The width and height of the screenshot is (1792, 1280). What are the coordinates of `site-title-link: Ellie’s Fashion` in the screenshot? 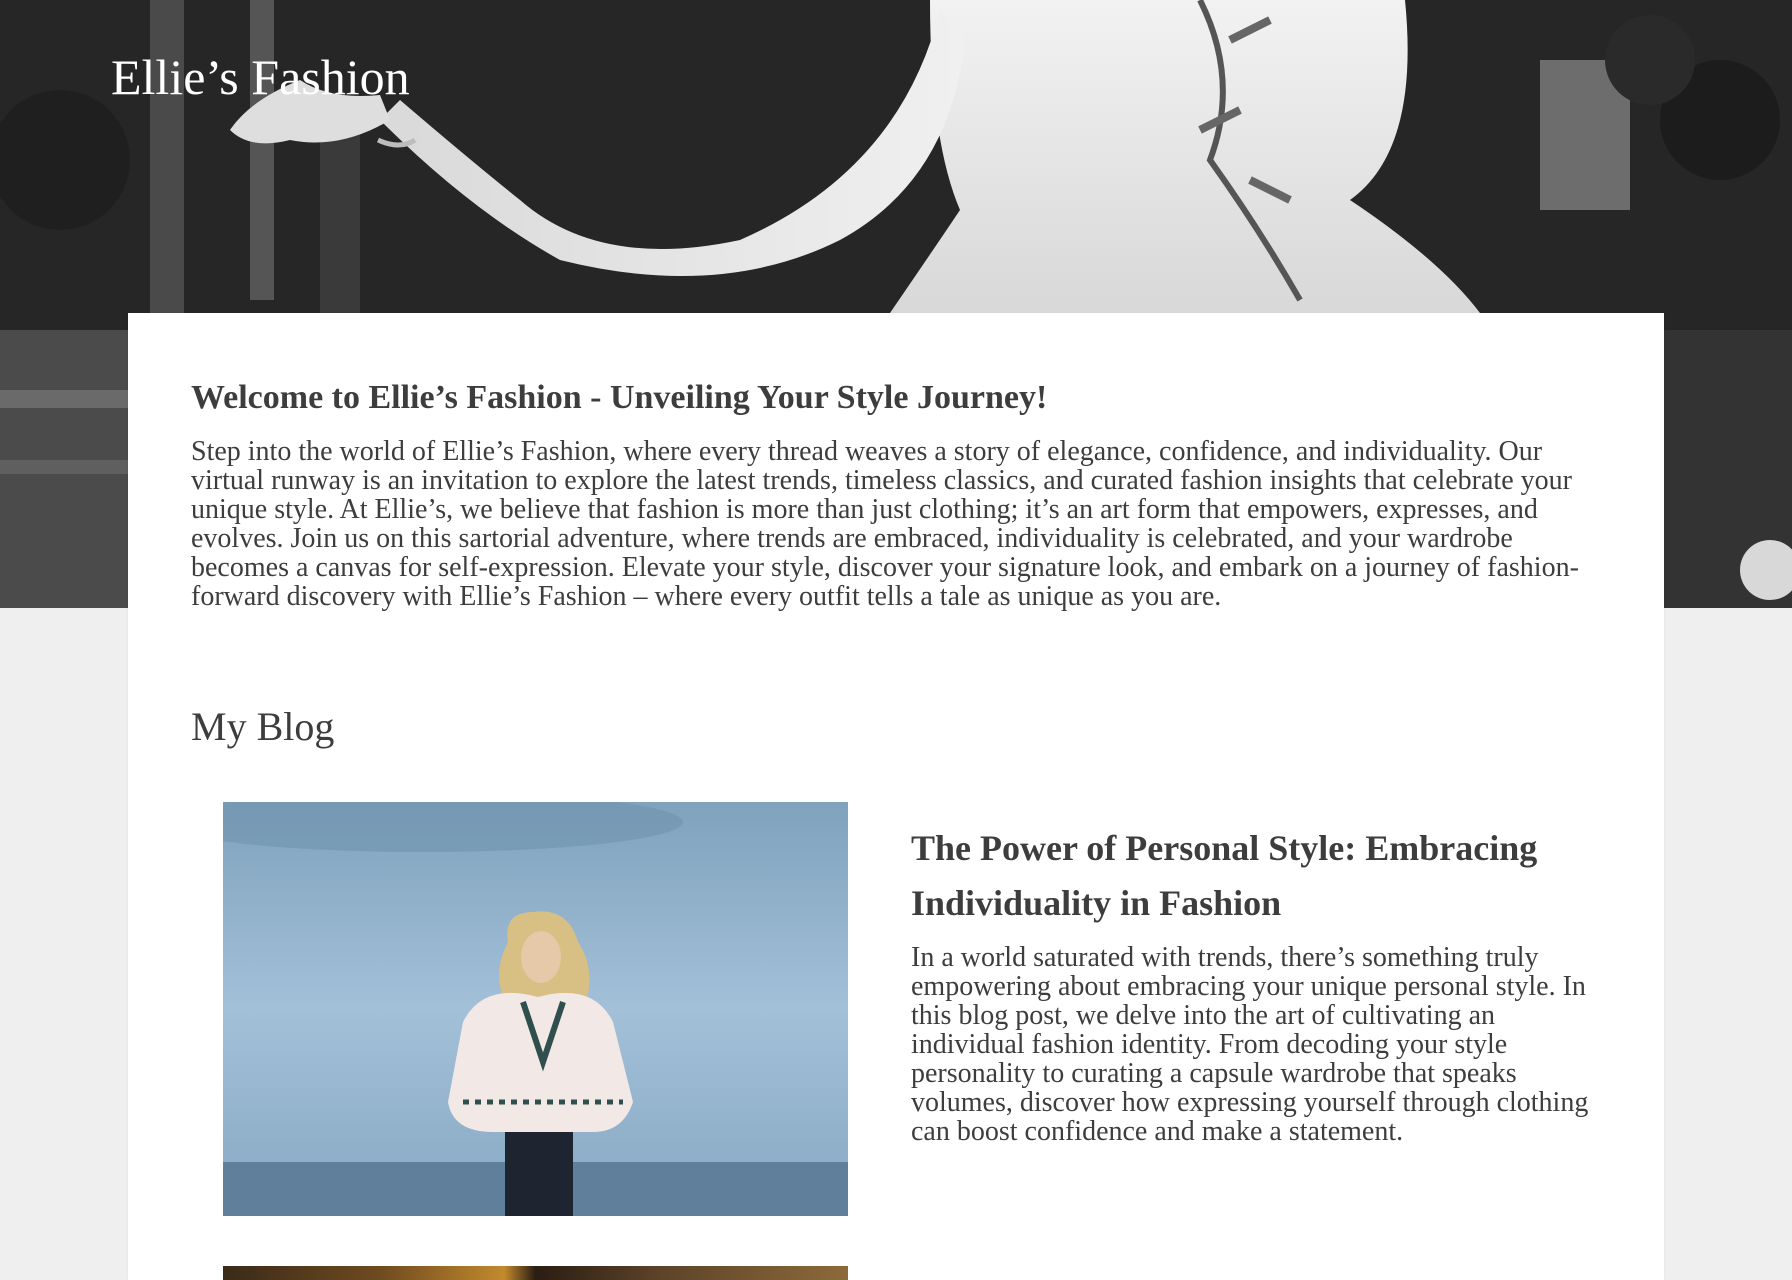 It's located at (260, 77).